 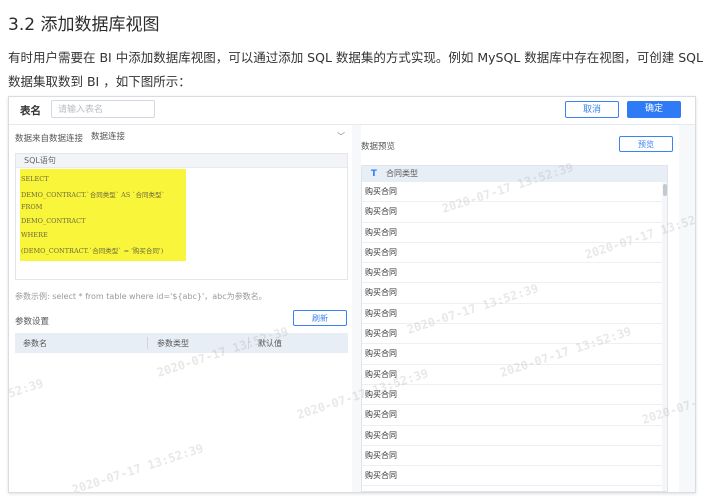 I want to click on preview-button: 预览, so click(x=646, y=144).